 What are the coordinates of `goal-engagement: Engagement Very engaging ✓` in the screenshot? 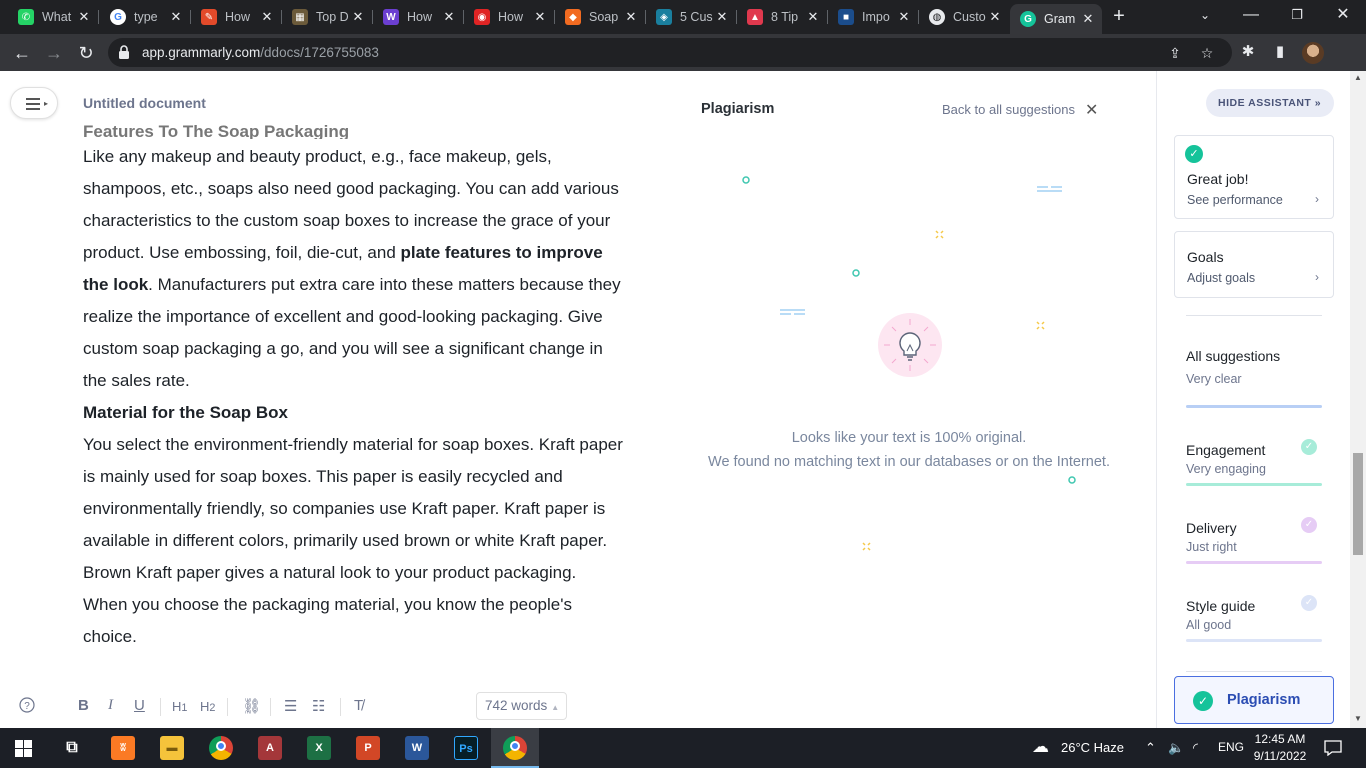 It's located at (1254, 462).